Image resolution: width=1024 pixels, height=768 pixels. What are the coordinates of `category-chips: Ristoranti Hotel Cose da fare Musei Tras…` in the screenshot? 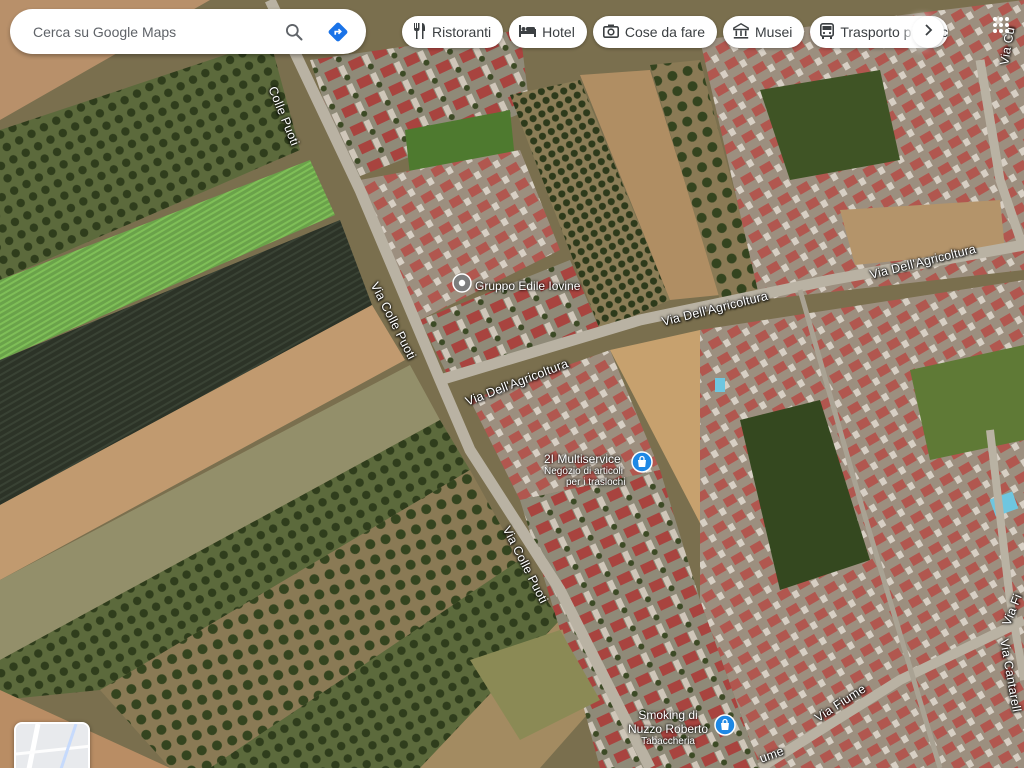 It's located at (675, 32).